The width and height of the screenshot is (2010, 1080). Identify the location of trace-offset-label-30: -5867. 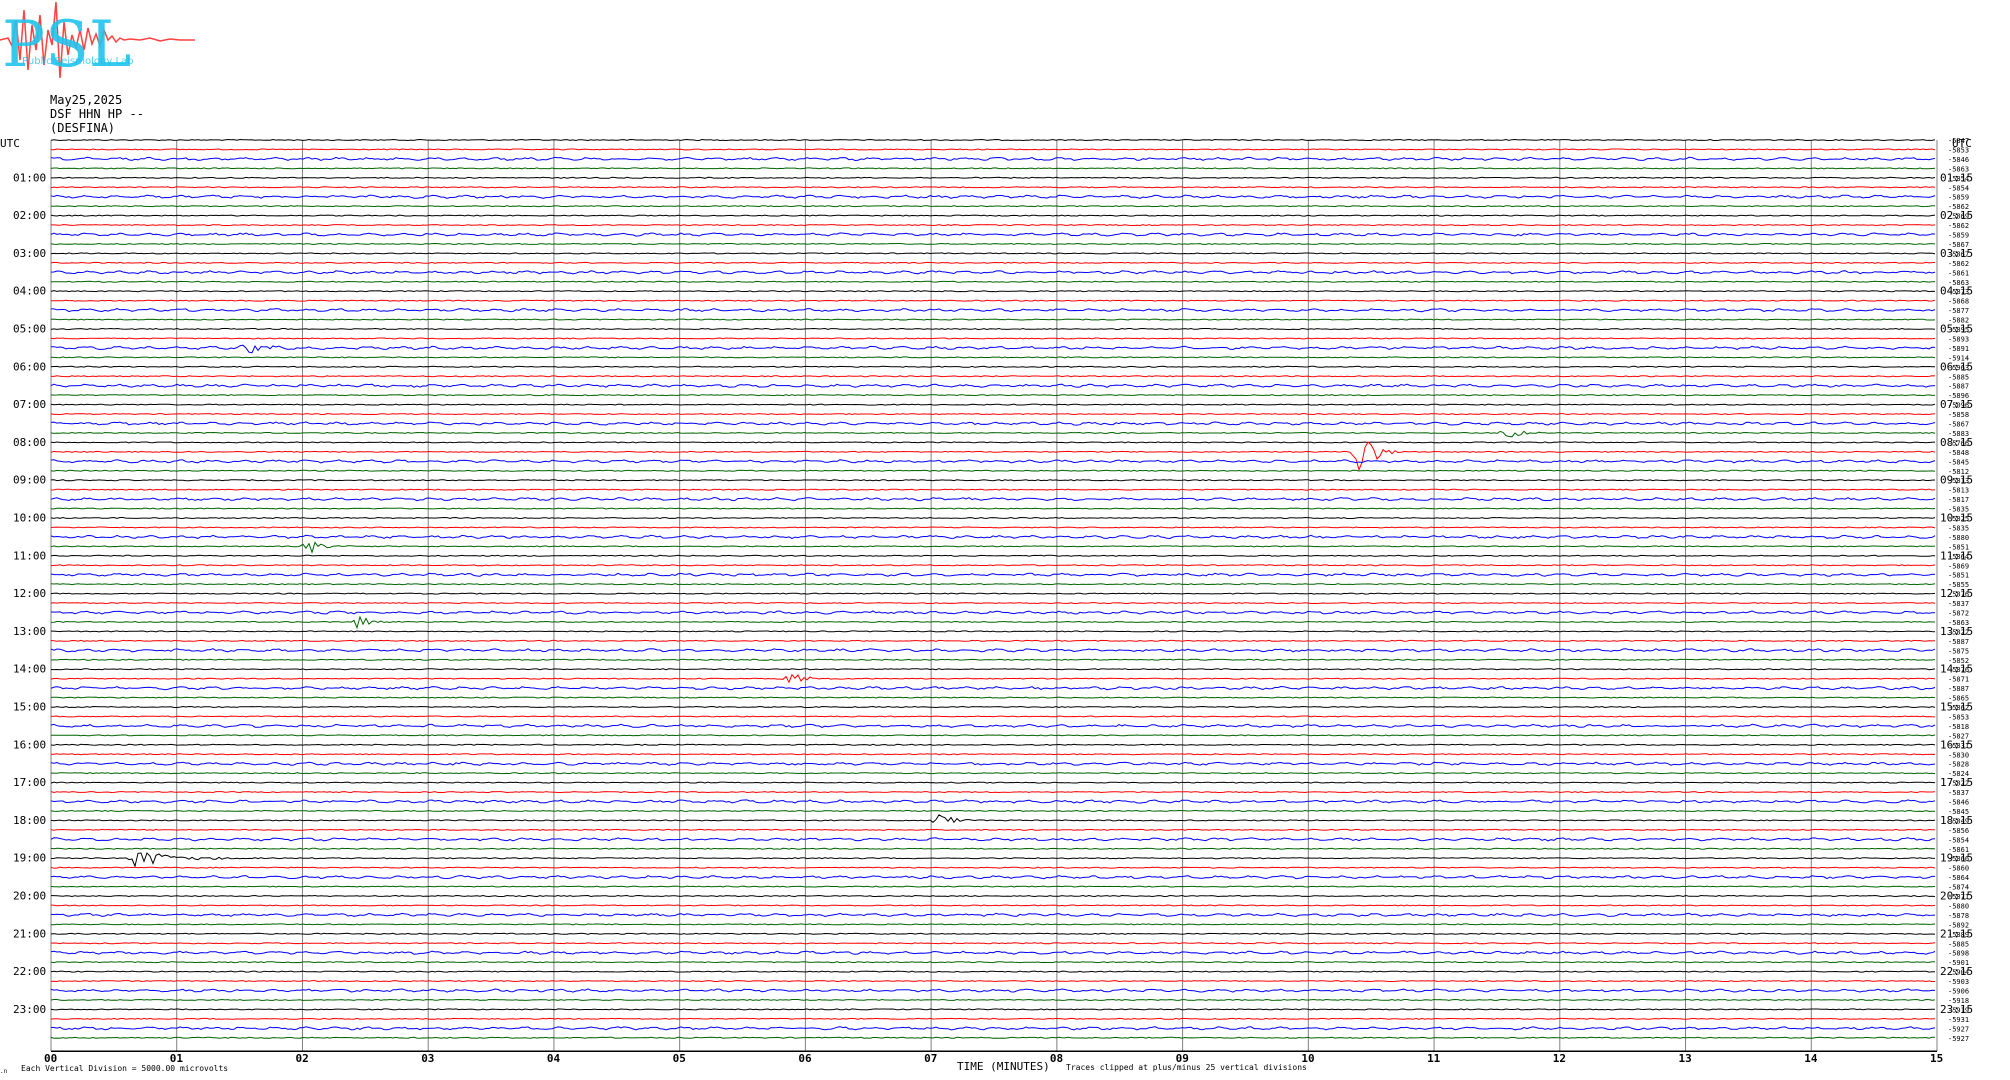
(1958, 425).